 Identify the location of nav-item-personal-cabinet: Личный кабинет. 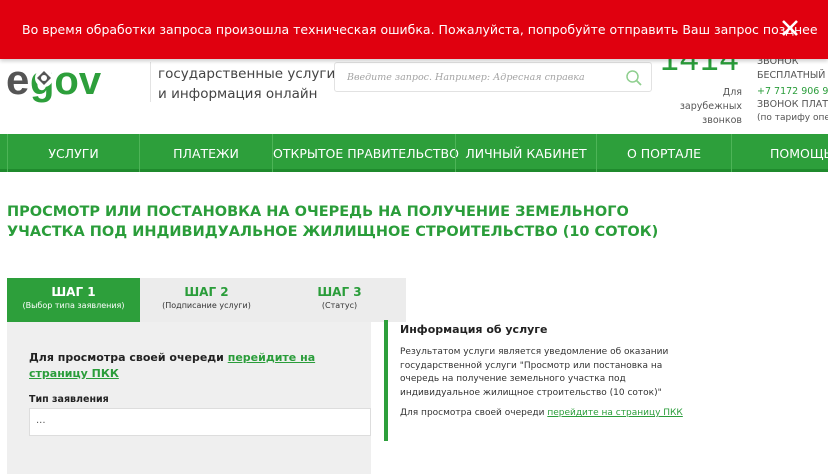
(525, 153).